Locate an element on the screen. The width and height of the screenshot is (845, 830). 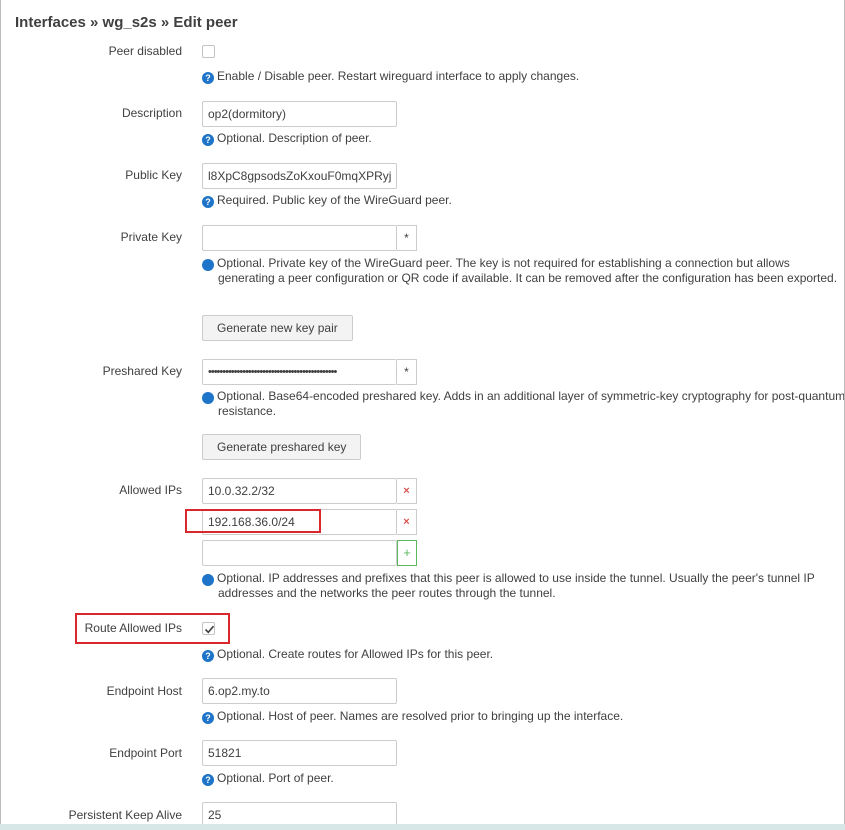
allowed-ip-new-input is located at coordinates (299, 553).